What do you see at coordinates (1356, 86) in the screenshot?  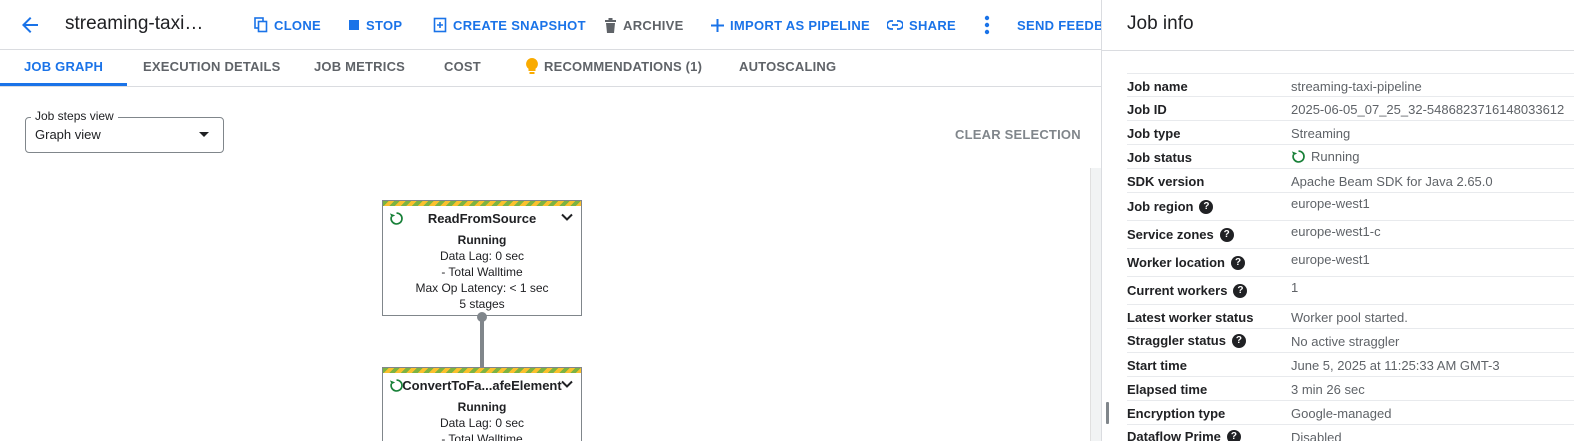 I see `info-value: streaming-taxi-pipeline` at bounding box center [1356, 86].